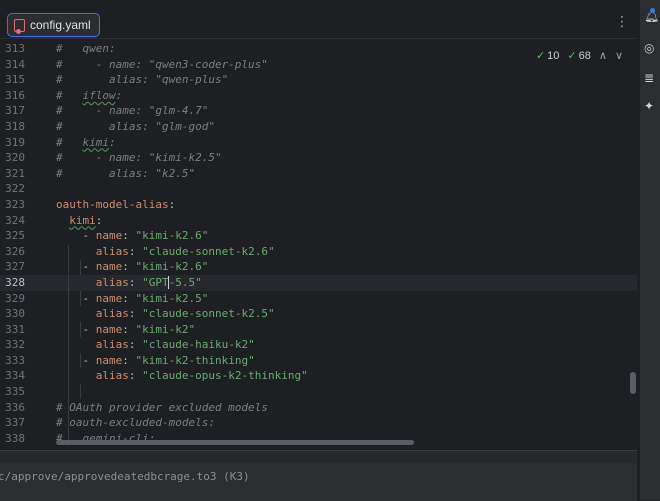 The image size is (660, 501). I want to click on line-number: 320, so click(15, 158).